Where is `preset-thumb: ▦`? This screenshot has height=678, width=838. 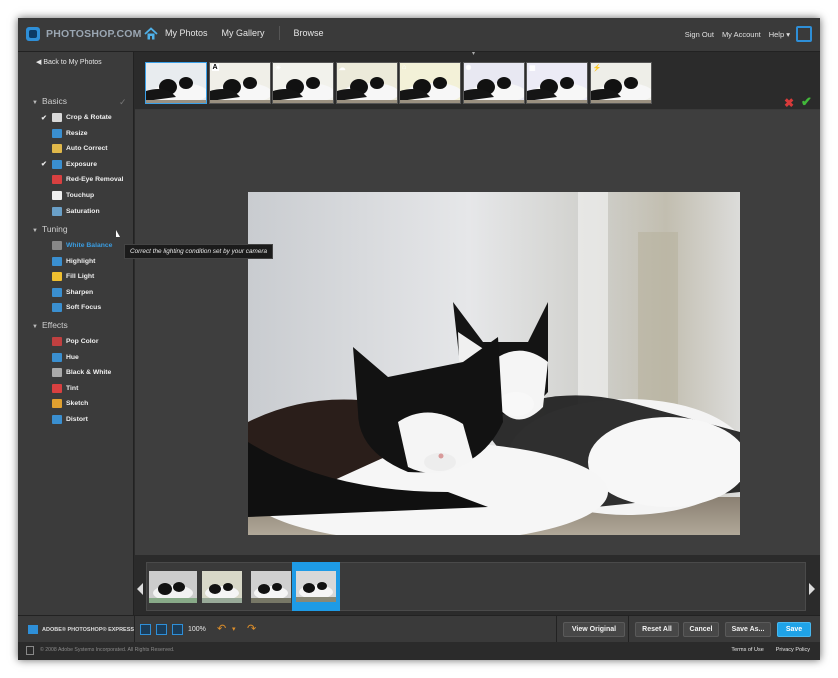
preset-thumb: ▦ is located at coordinates (557, 83).